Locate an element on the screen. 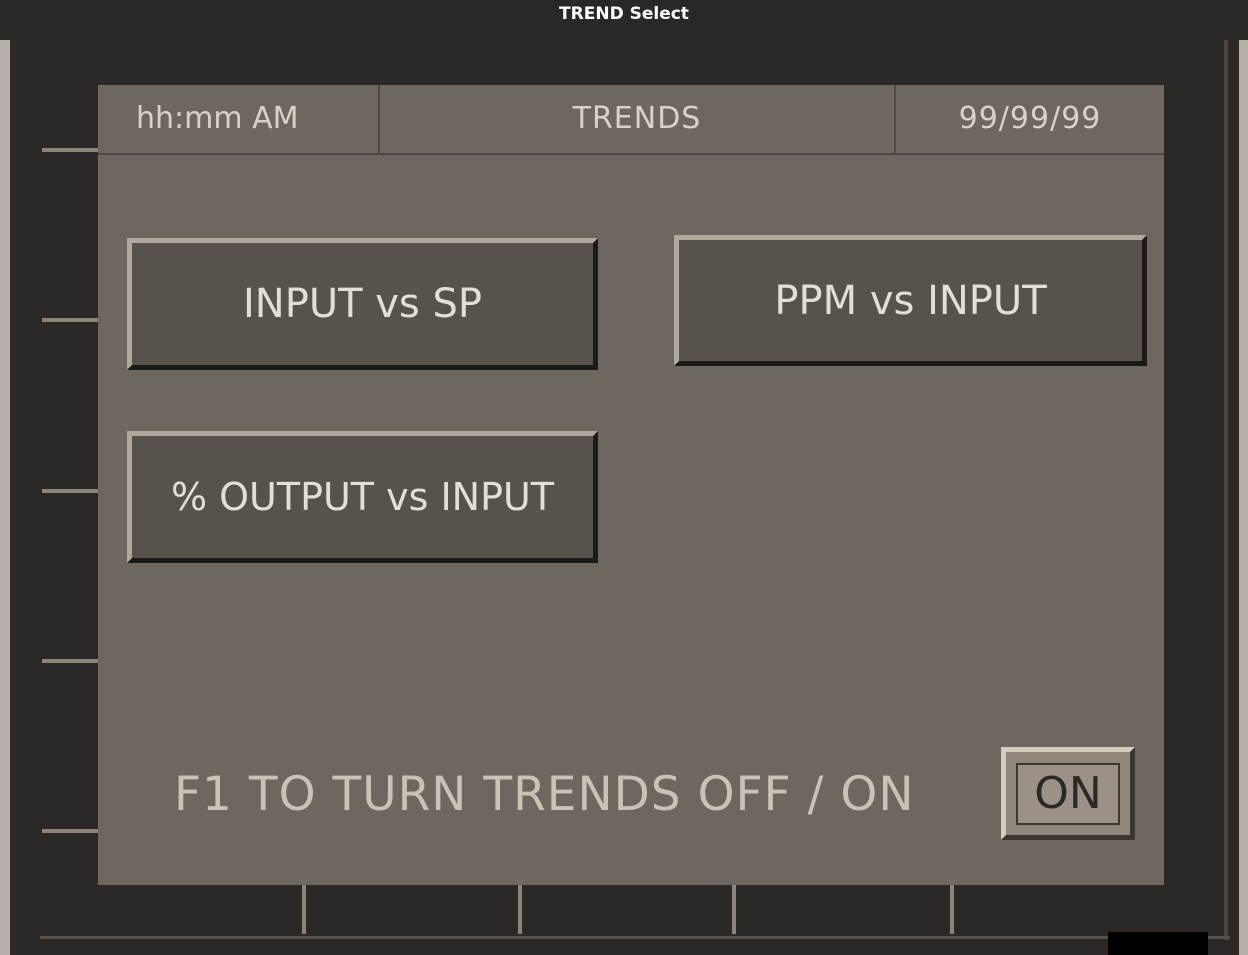 Image resolution: width=1248 pixels, height=955 pixels. trends-toggle-indicator: ON is located at coordinates (1068, 793).